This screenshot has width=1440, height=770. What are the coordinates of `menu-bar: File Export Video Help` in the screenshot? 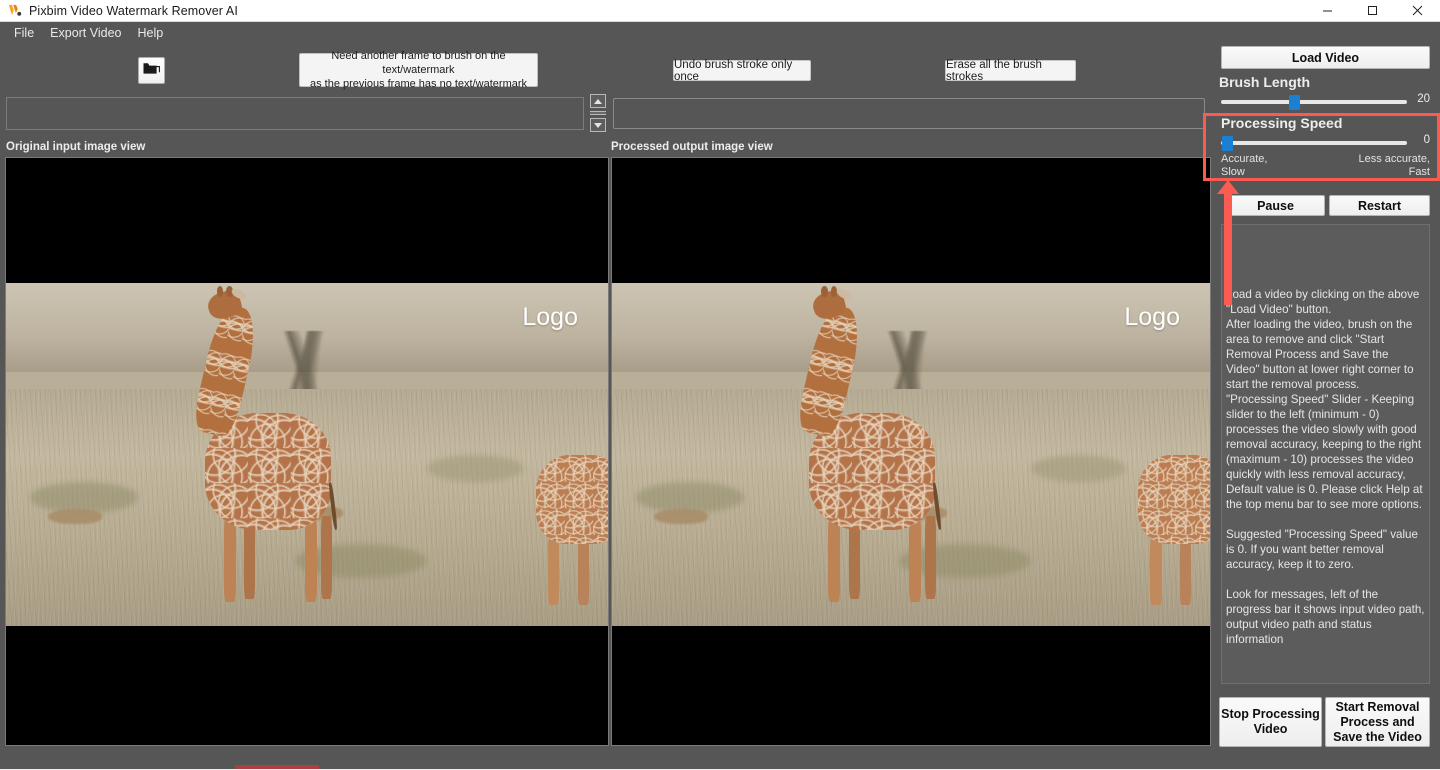 It's located at (720, 32).